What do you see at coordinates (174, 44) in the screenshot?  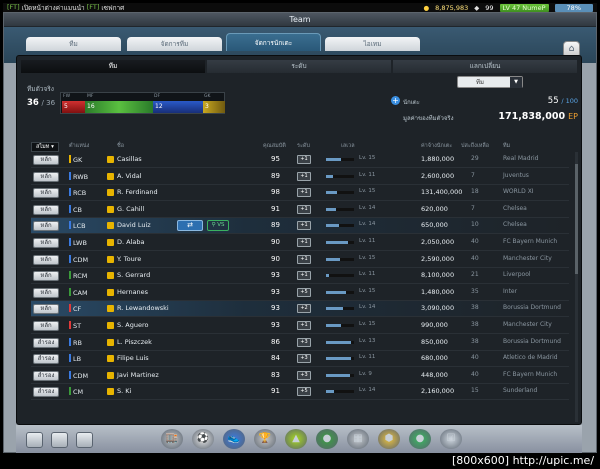 I see `tab-team-management: จัดการทีม` at bounding box center [174, 44].